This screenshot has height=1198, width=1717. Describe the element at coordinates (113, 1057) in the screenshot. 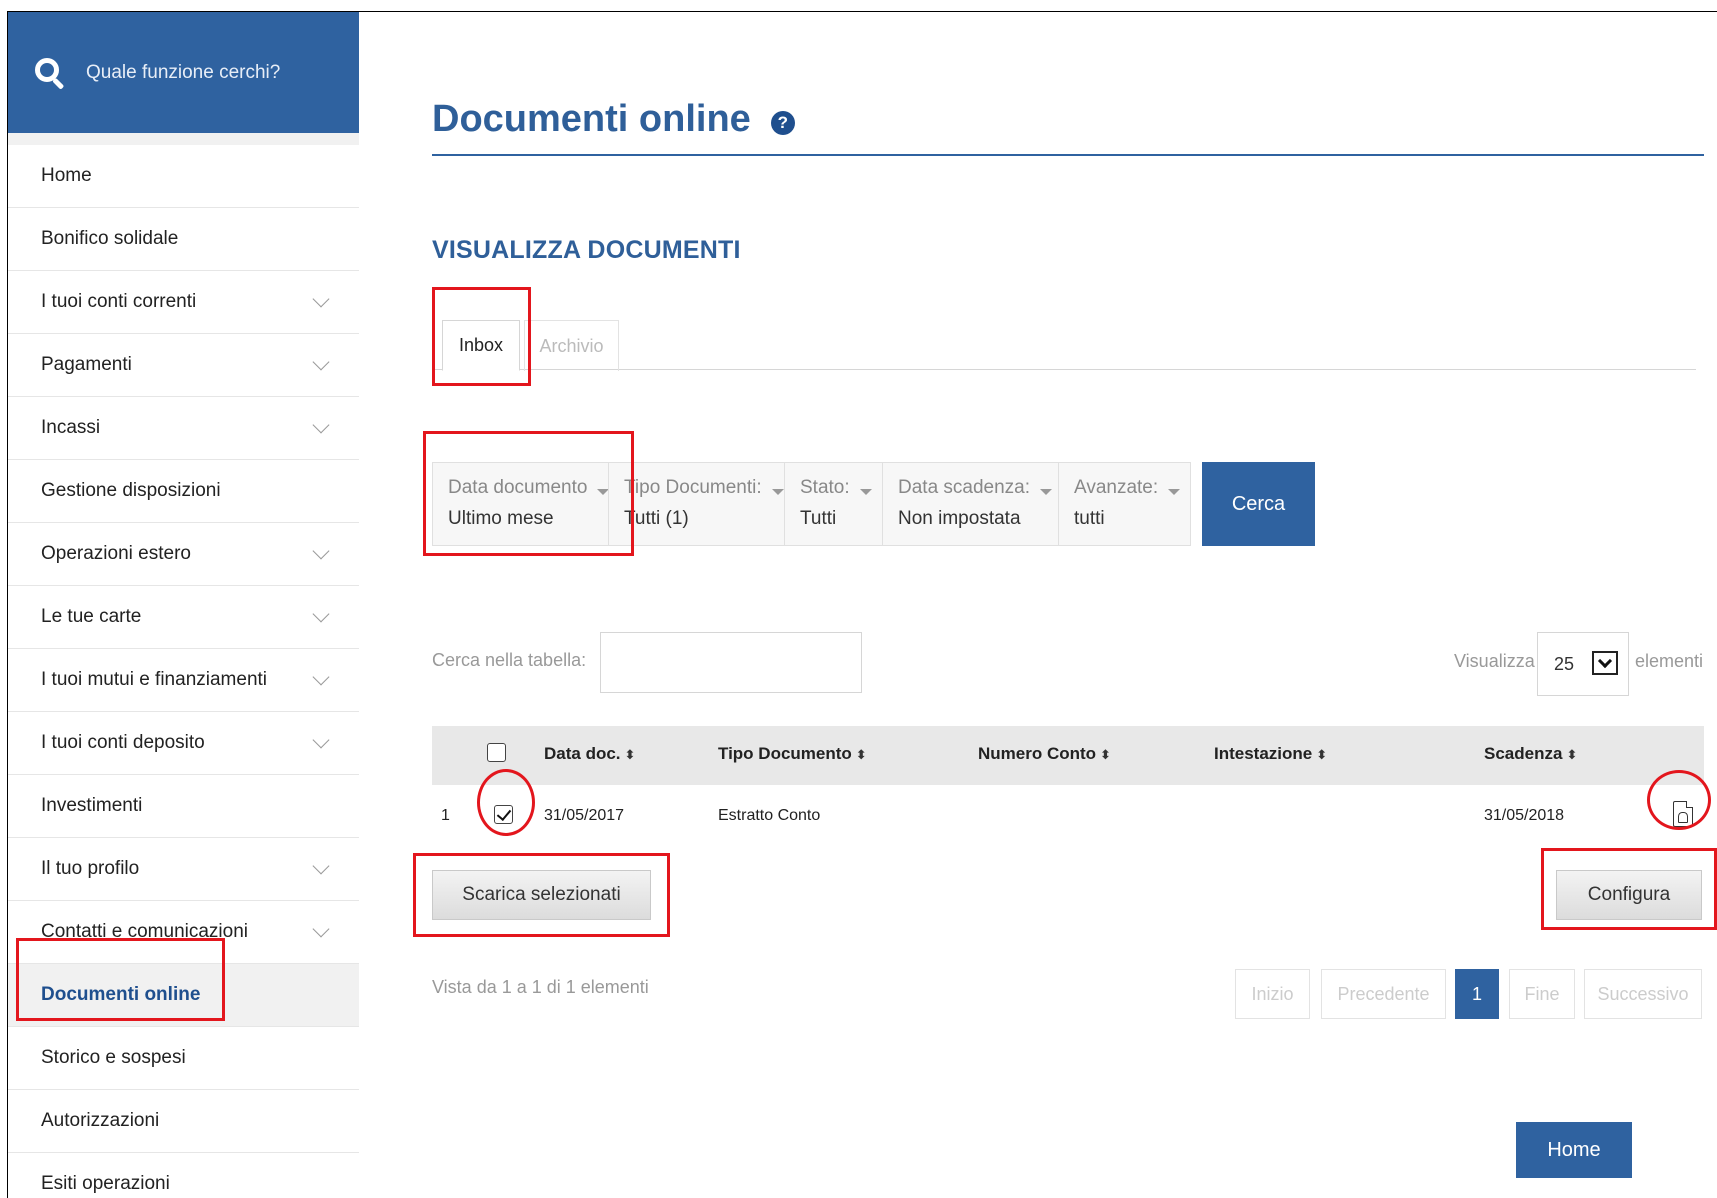

I see `sidebar-item-label: Storico e sospesi` at that location.